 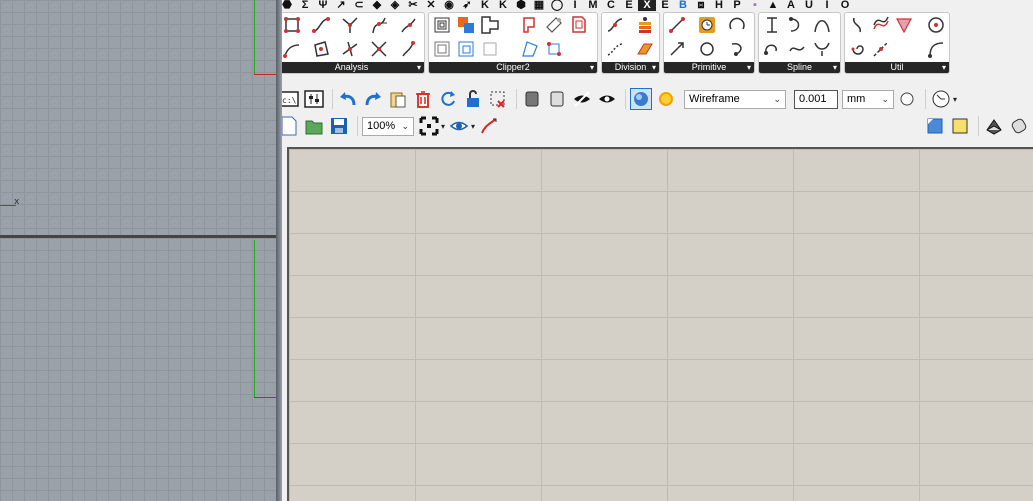 What do you see at coordinates (816, 99) in the screenshot?
I see `tolerance-input: 0.001` at bounding box center [816, 99].